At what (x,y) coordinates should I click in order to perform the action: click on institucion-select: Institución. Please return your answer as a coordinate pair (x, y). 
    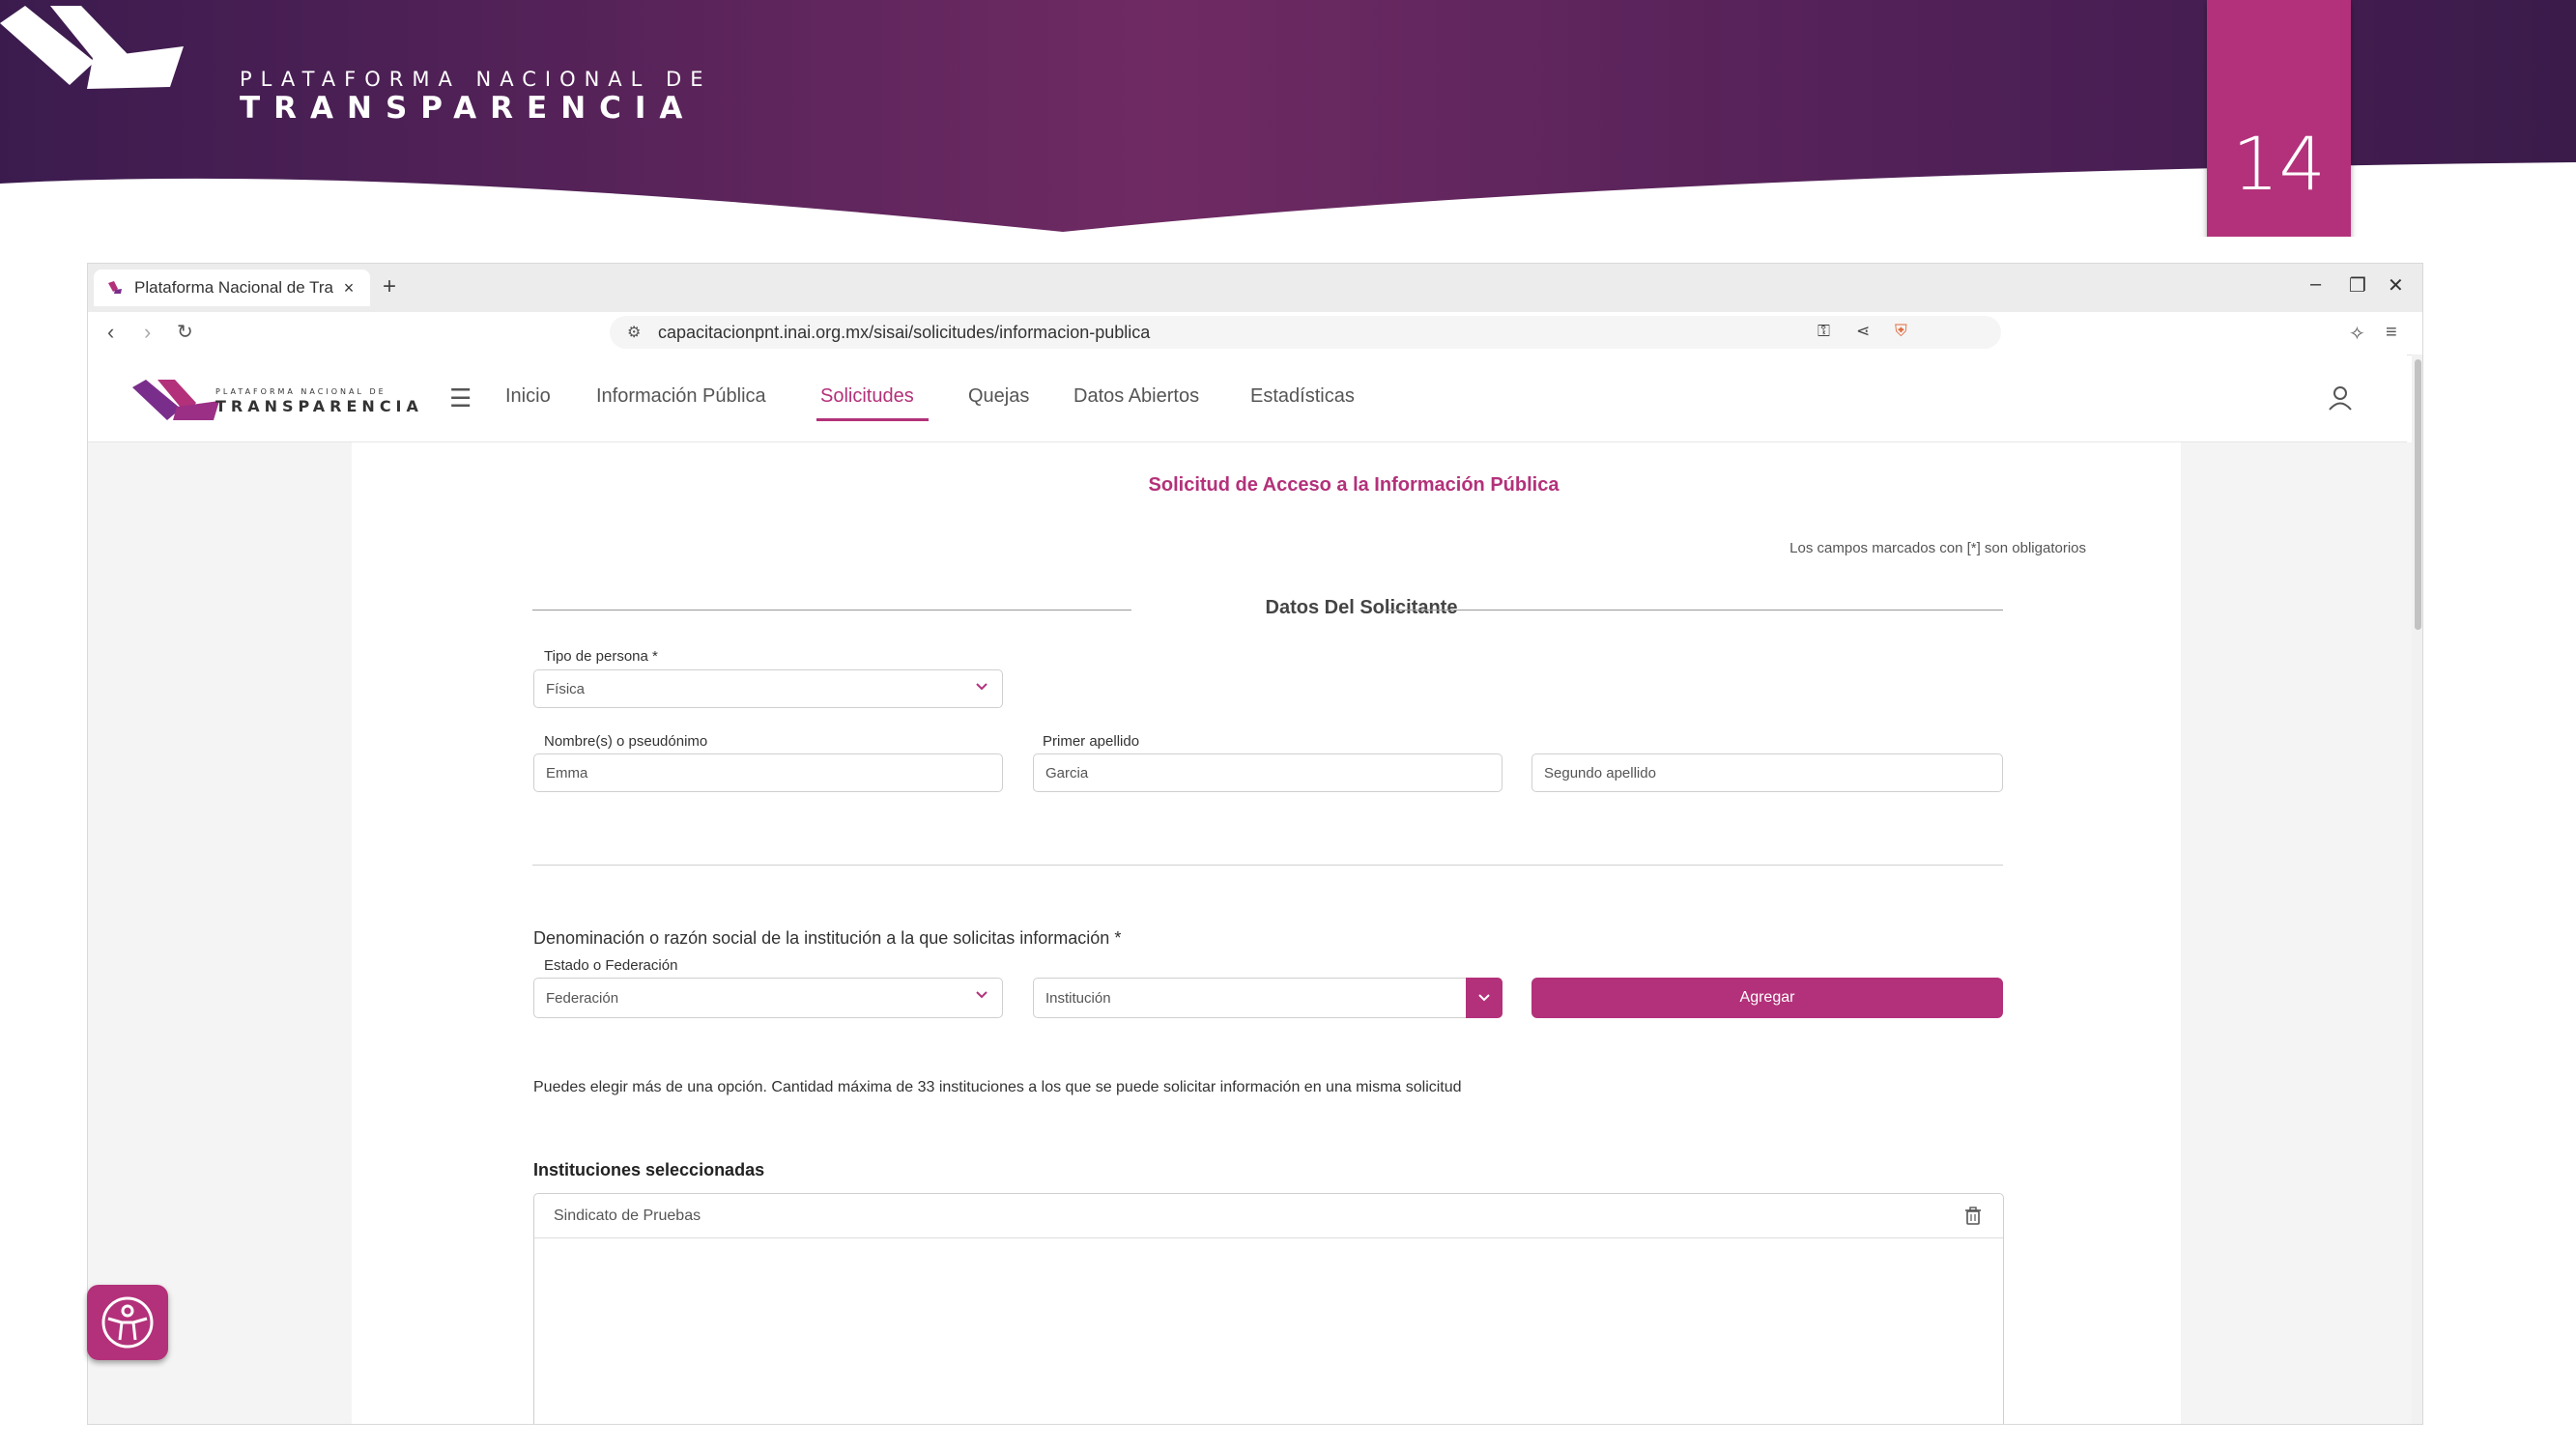
    Looking at the image, I should click on (1268, 998).